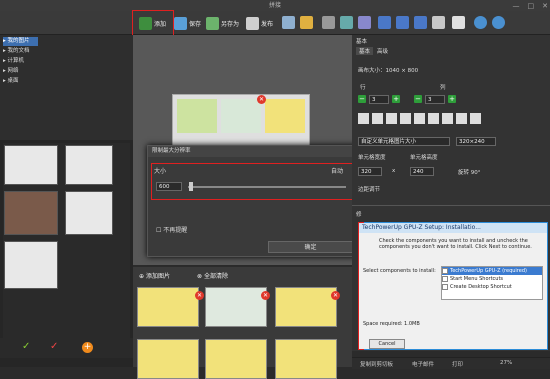  I want to click on tree-item-my-pictures: ▸ 我的图片, so click(20, 41).